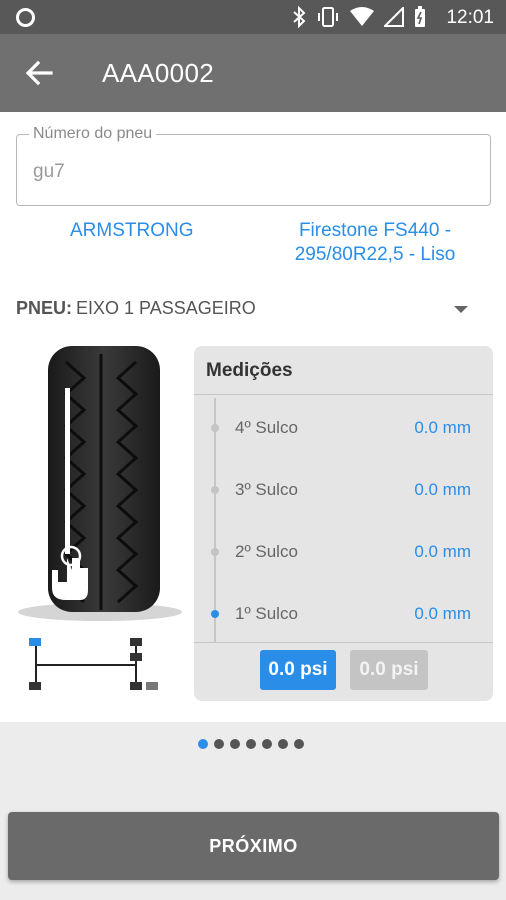  Describe the element at coordinates (25, 17) in the screenshot. I see `circle-icon` at that location.